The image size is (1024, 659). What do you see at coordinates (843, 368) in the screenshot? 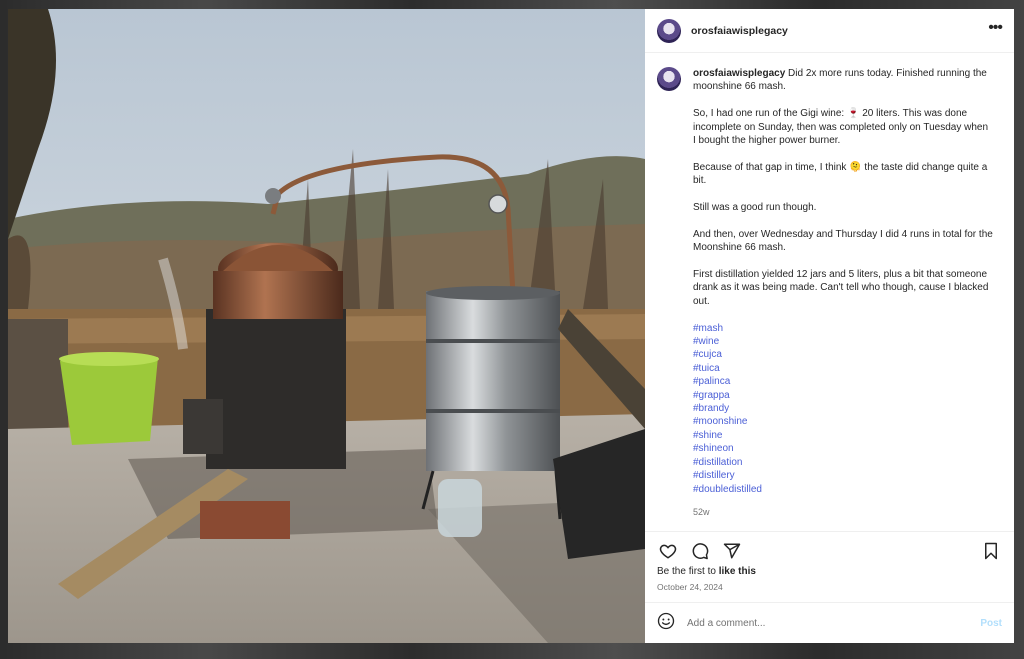
I see `hashtag-link: #tuica` at bounding box center [843, 368].